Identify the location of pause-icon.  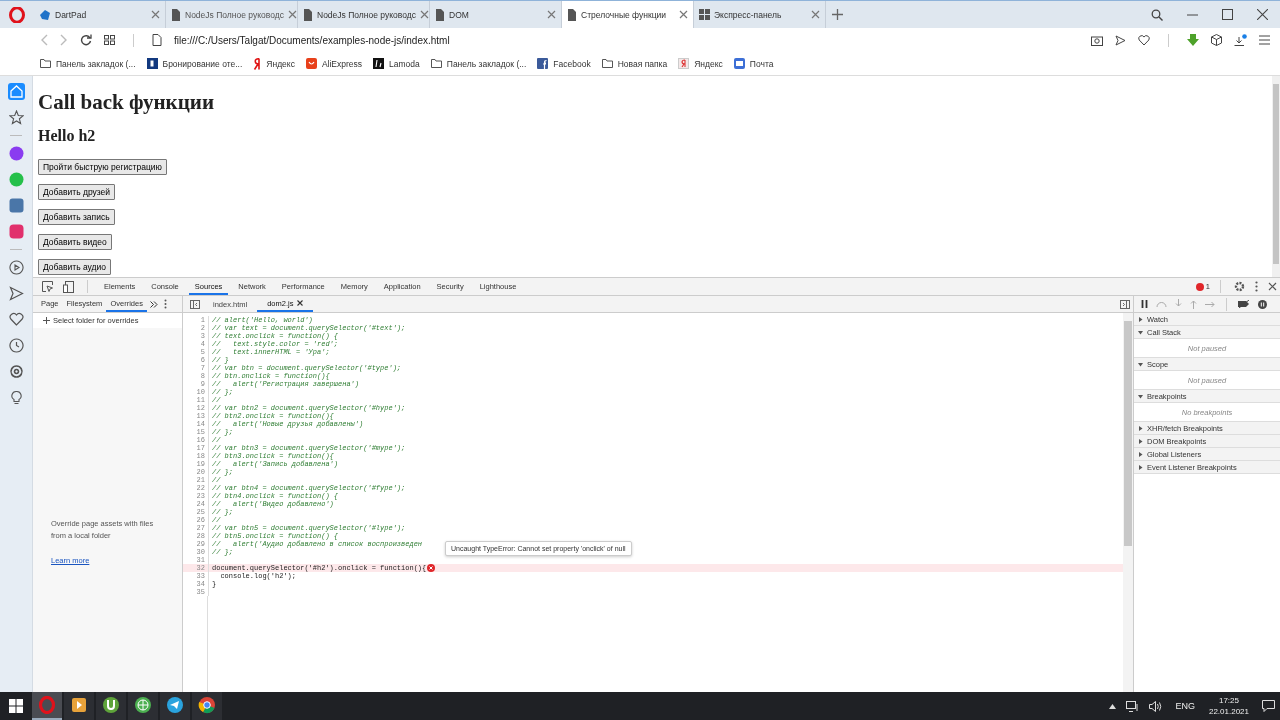
(1144, 304).